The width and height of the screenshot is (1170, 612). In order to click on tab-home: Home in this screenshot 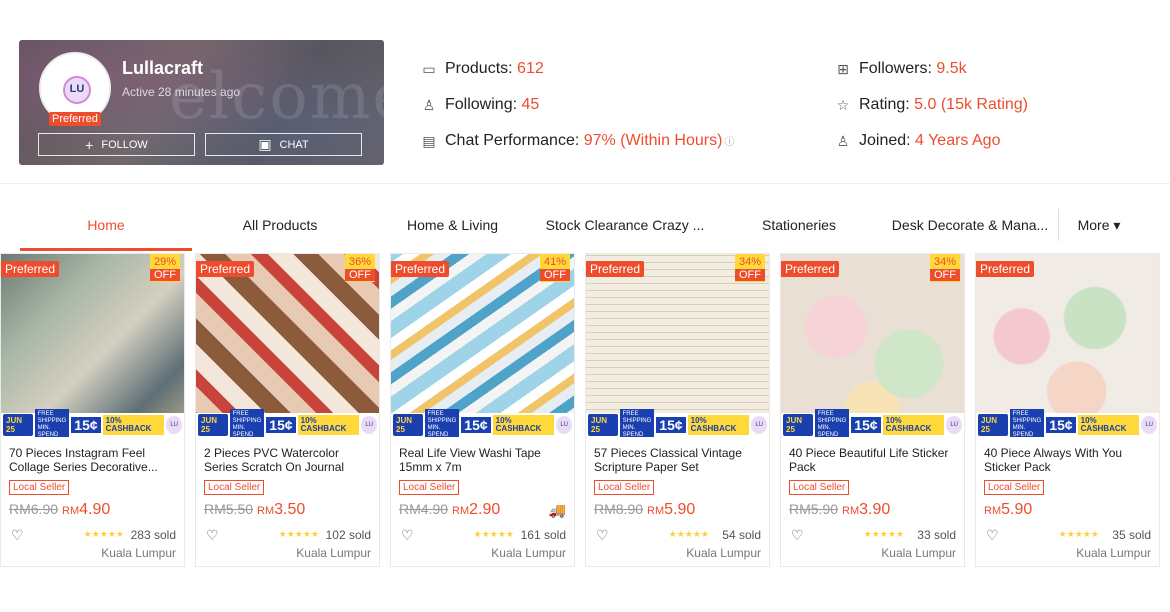, I will do `click(106, 217)`.